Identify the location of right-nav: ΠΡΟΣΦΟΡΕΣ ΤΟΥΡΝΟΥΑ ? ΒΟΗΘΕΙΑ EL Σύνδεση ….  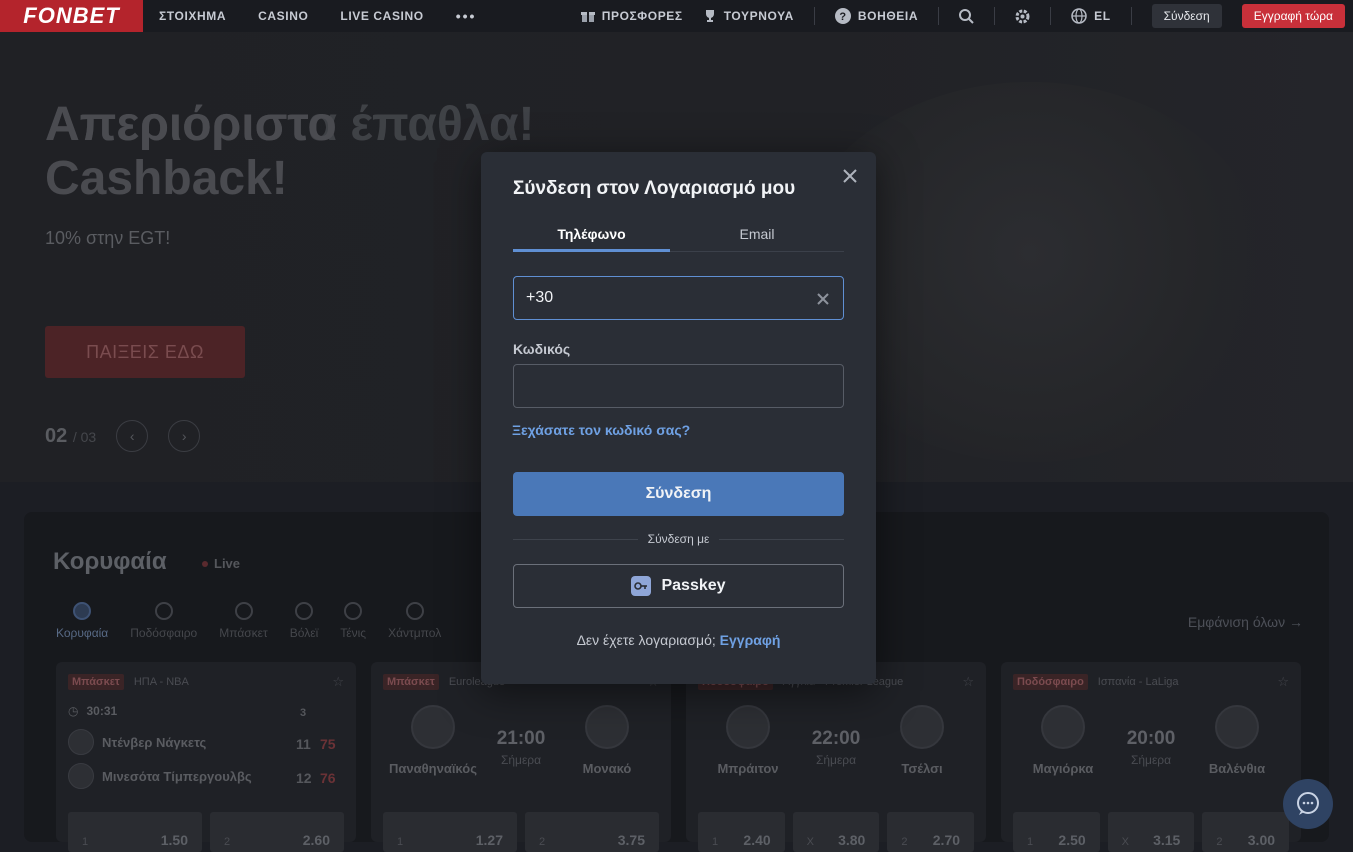
(962, 16).